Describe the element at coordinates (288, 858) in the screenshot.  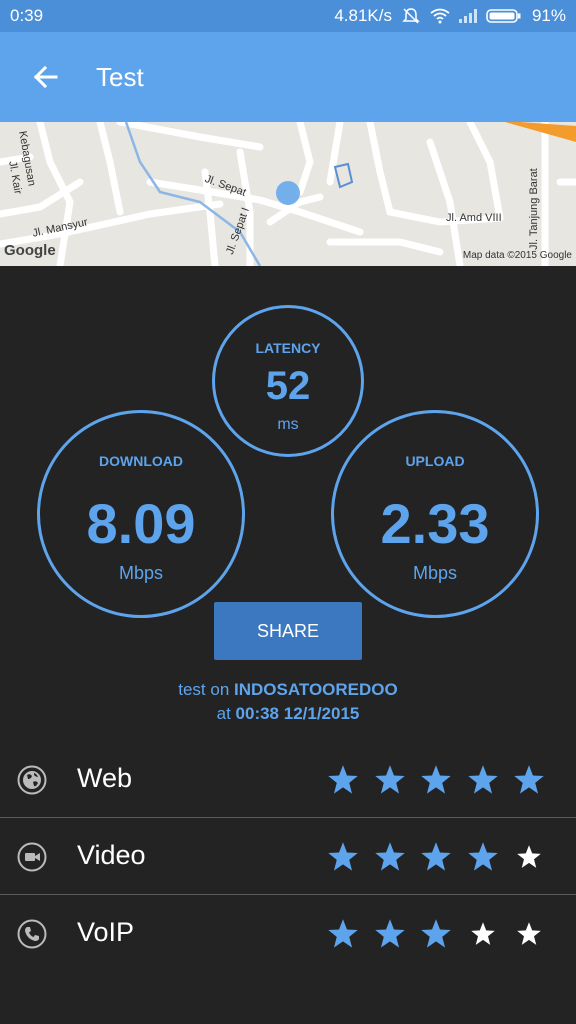
I see `rating-row-video: Video` at that location.